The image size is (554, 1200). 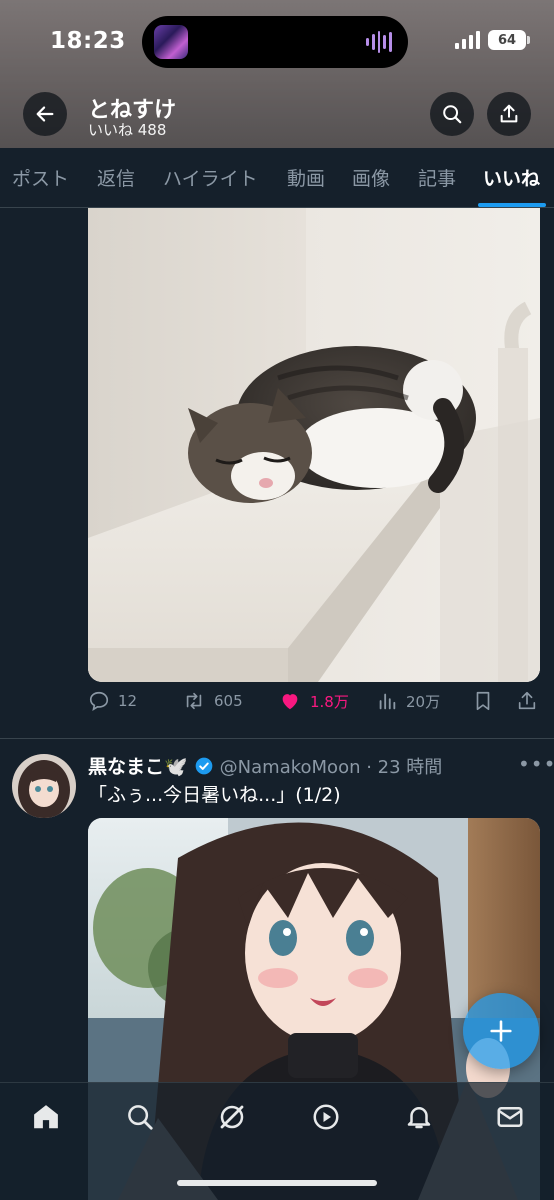 I want to click on status-bar: 18:23 64, so click(x=277, y=42).